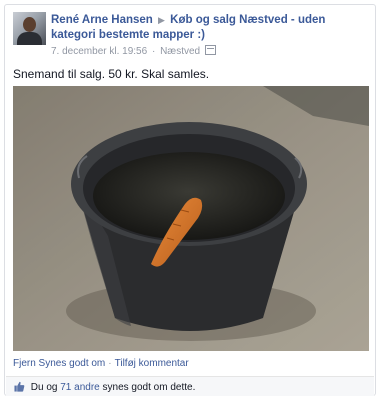 The height and width of the screenshot is (400, 380). Describe the element at coordinates (79, 387) in the screenshot. I see `likes-count-link: 71 andre` at that location.